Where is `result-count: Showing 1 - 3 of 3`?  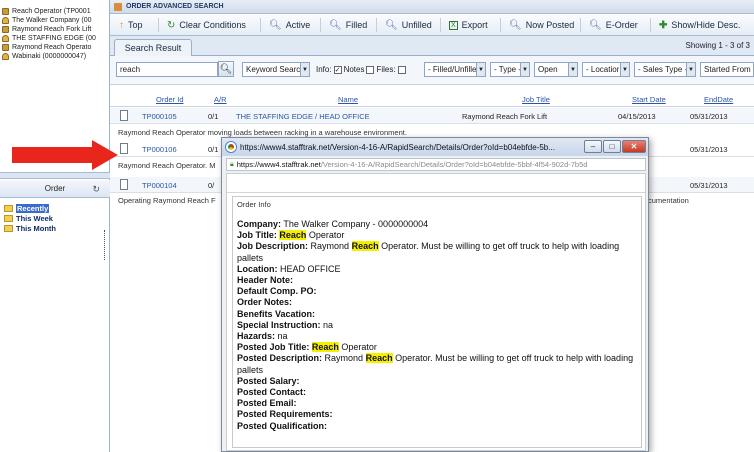
result-count: Showing 1 - 3 of 3 is located at coordinates (717, 45).